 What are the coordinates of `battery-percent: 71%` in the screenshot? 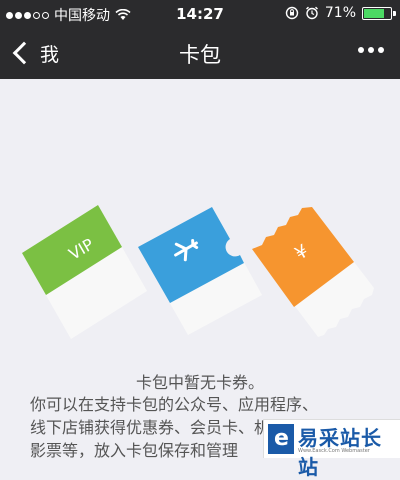 It's located at (340, 13).